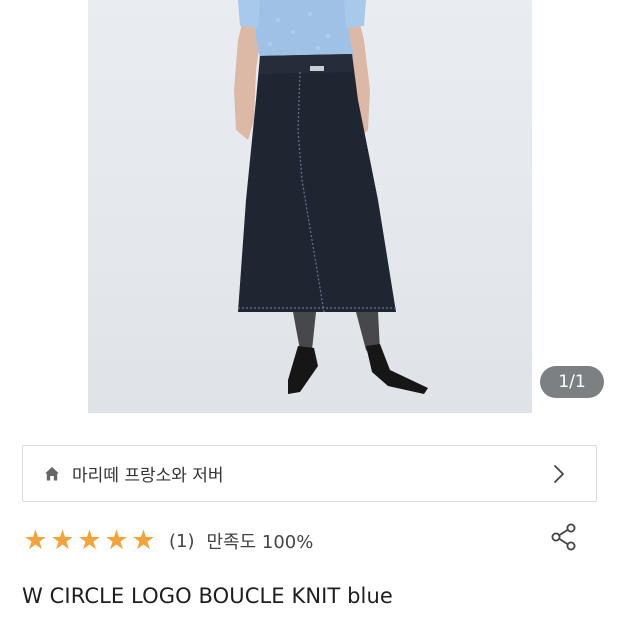  I want to click on satisfaction-rate: 만족도 100%, so click(260, 542).